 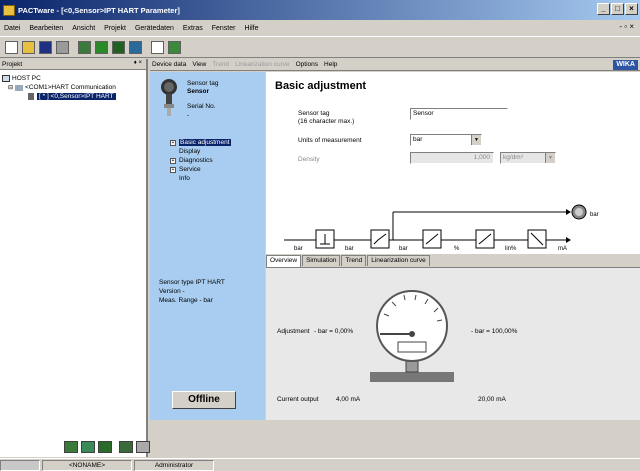 What do you see at coordinates (73, 96) in the screenshot?
I see `tree-item-ipt-hart: [ * ] <0,Sensor>IPT HART` at bounding box center [73, 96].